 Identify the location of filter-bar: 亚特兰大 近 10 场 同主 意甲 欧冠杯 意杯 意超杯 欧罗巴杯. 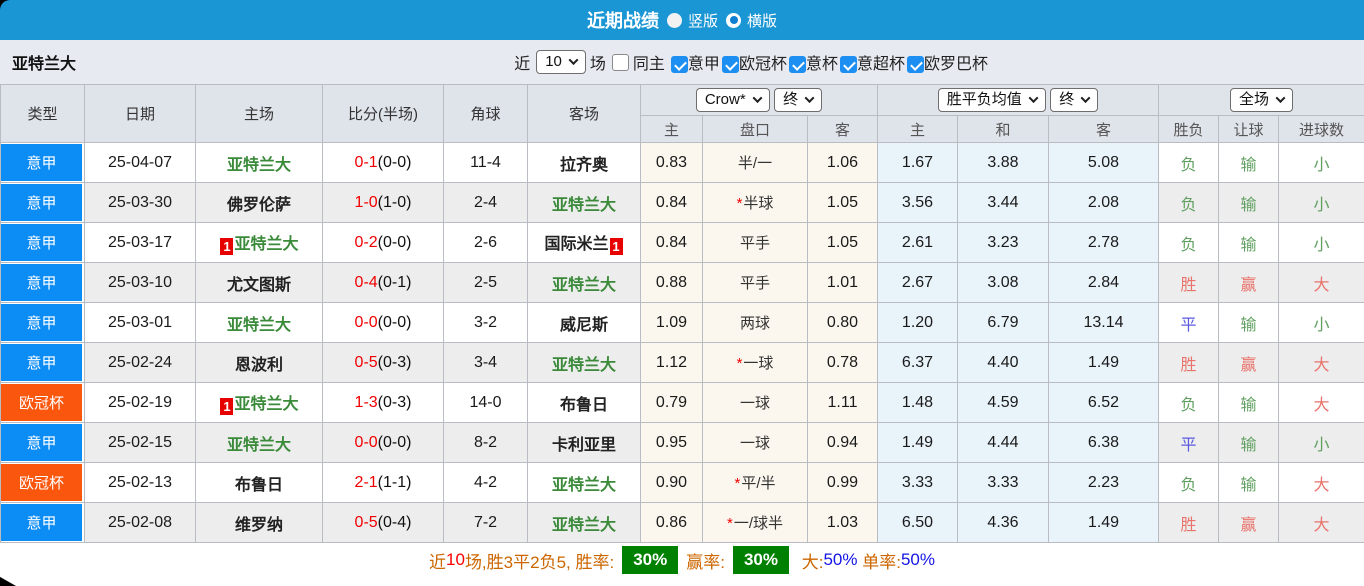
(682, 62).